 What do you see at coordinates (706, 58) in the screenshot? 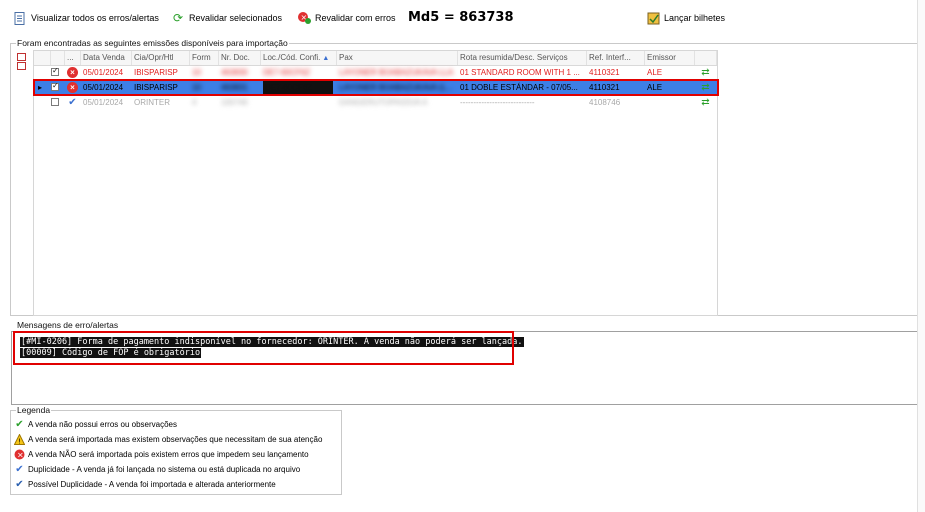
I see `column-header-action` at bounding box center [706, 58].